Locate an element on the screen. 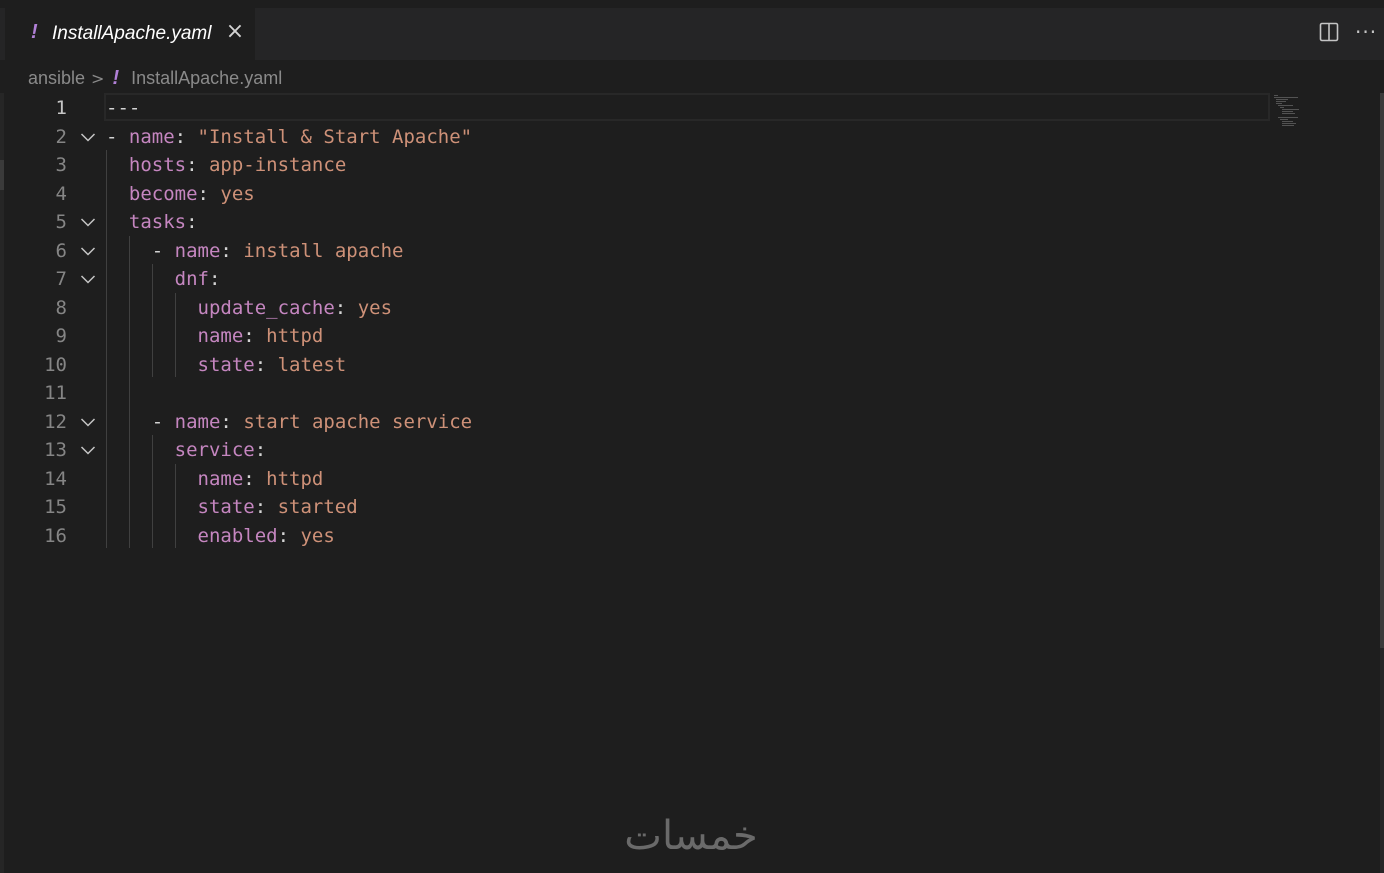 This screenshot has height=873, width=1384. code-line: 14 name: httpd is located at coordinates (635, 479).